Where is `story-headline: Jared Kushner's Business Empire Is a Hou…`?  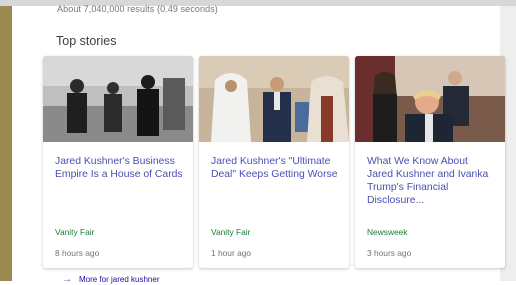 story-headline: Jared Kushner's Business Empire Is a Hou… is located at coordinates (119, 168).